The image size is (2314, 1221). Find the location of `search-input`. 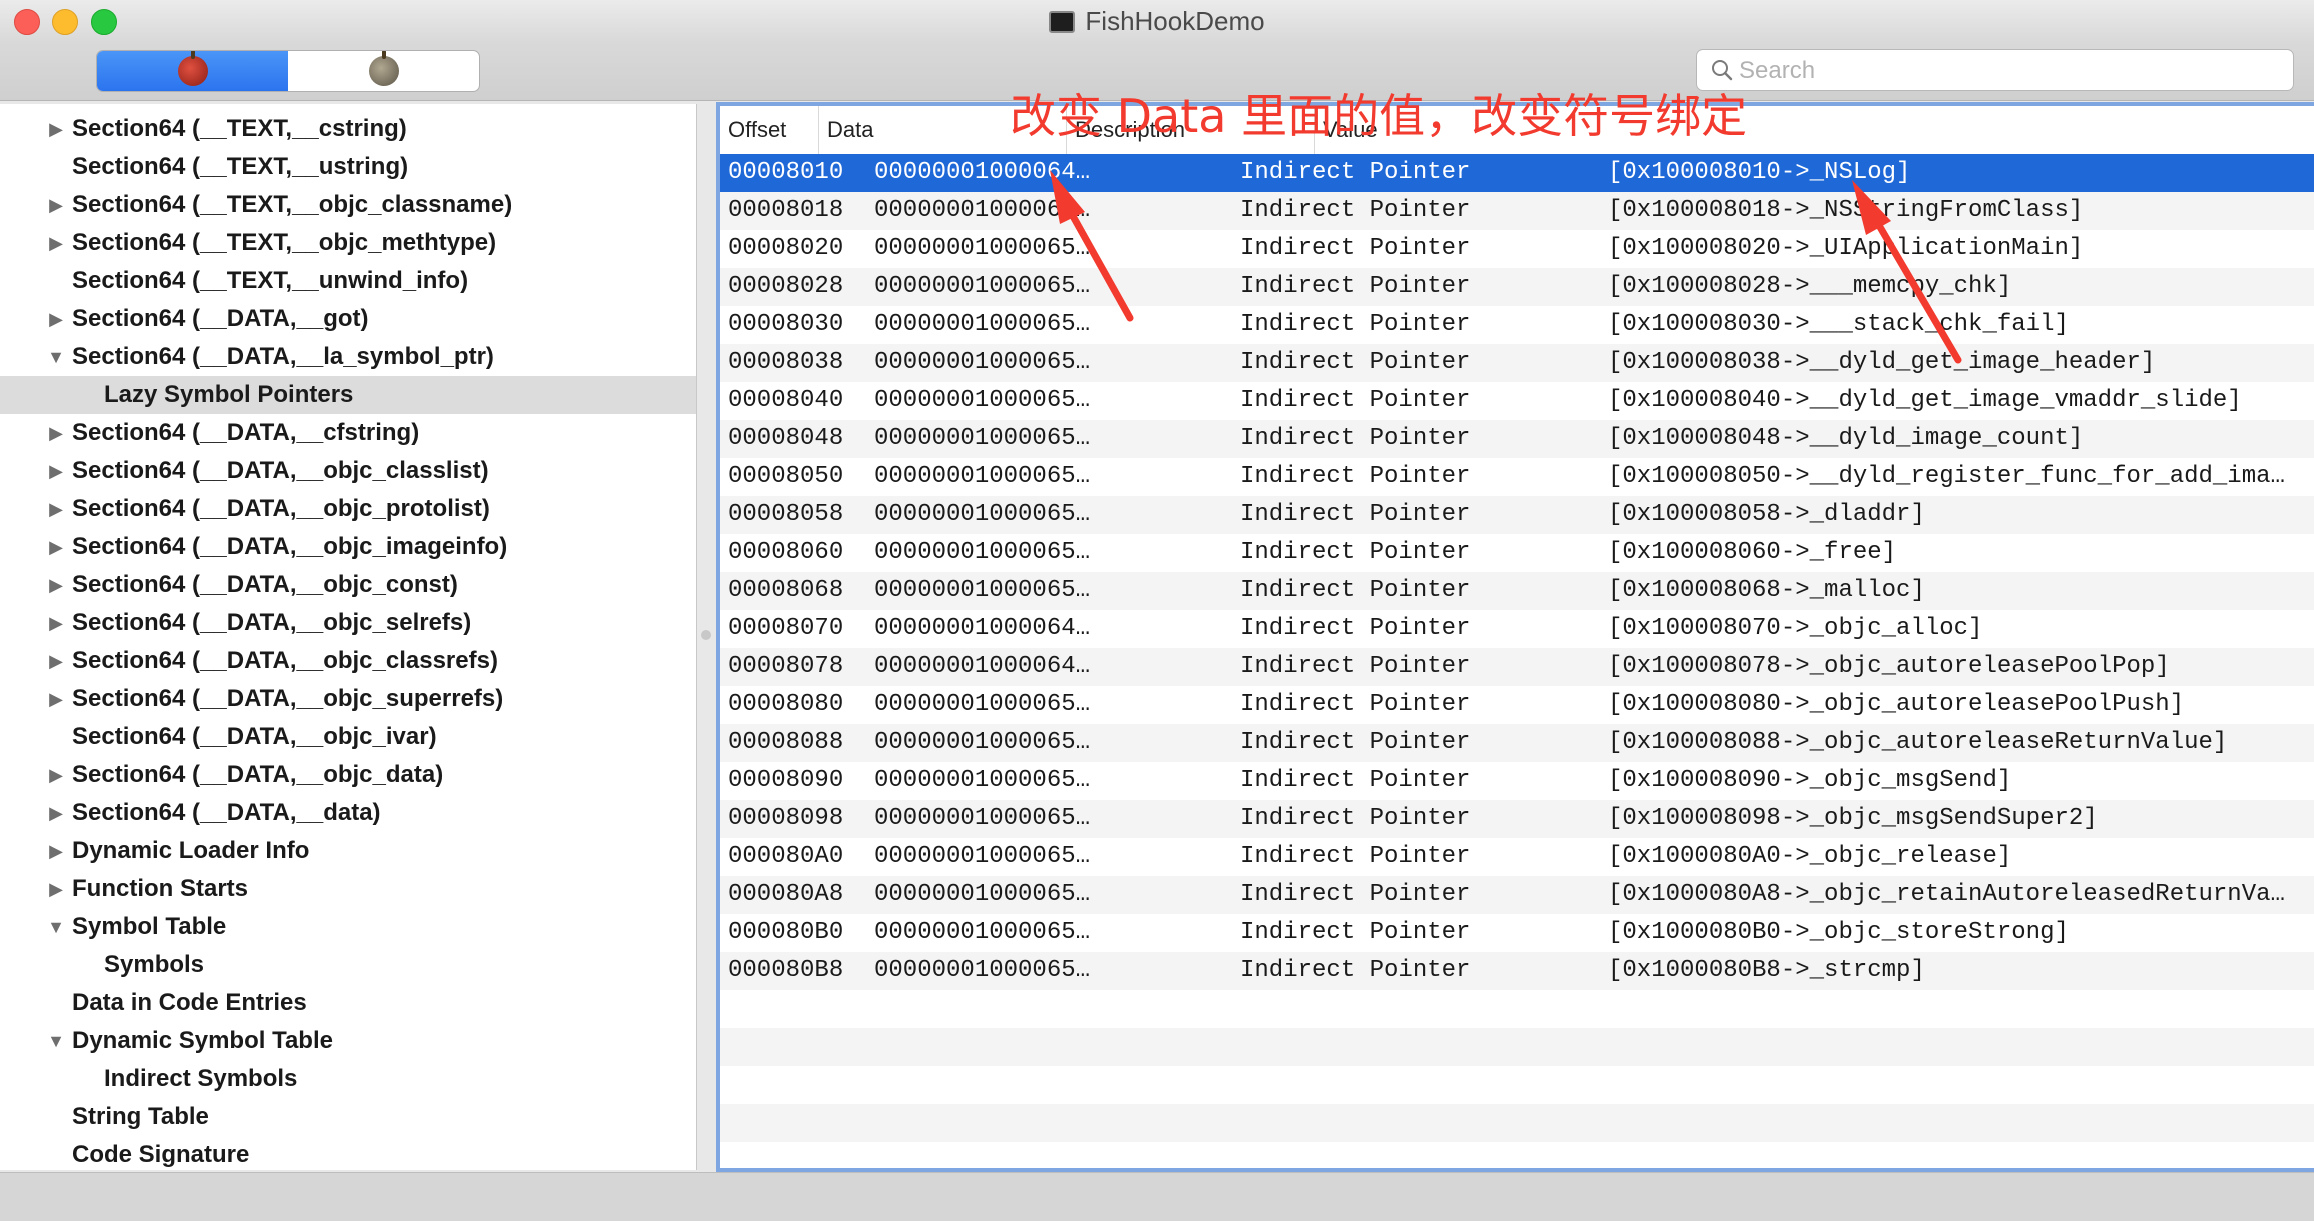

search-input is located at coordinates (2009, 71).